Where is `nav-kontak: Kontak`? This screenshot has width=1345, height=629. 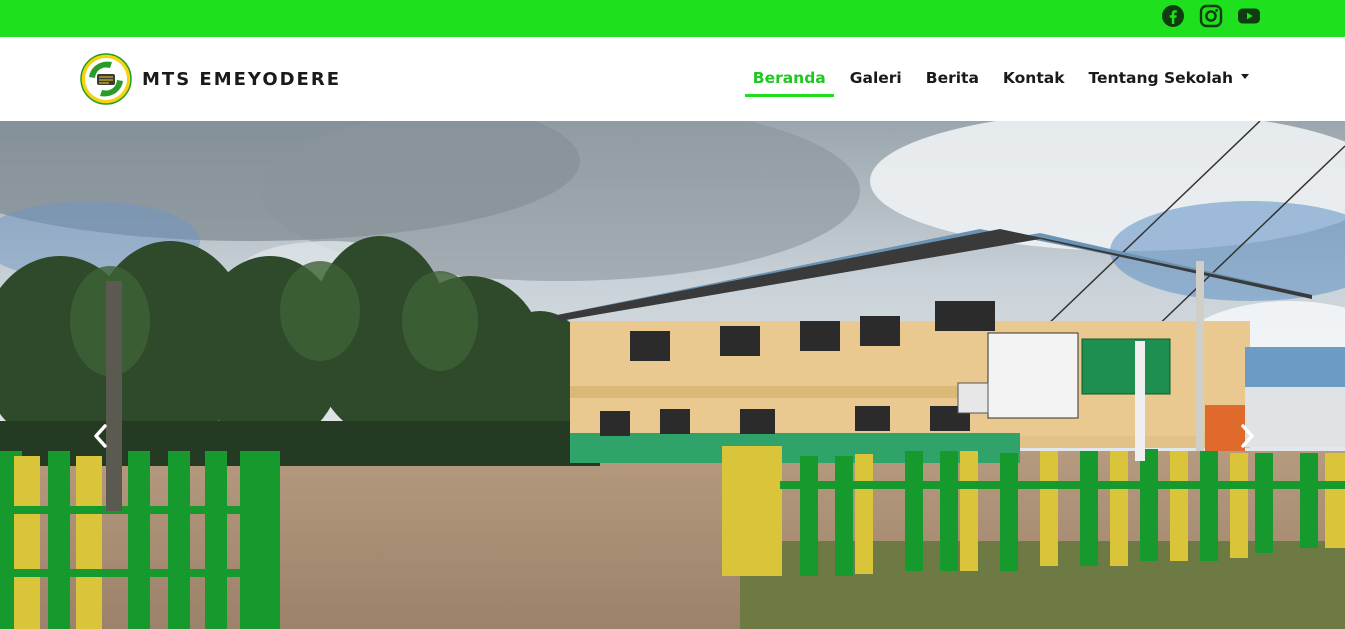 nav-kontak: Kontak is located at coordinates (1034, 79).